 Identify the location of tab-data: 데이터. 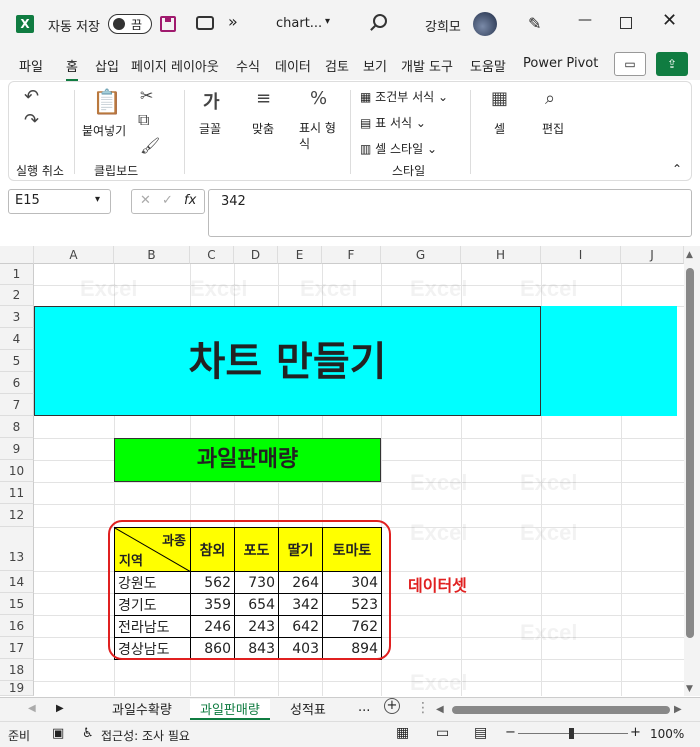
(293, 65).